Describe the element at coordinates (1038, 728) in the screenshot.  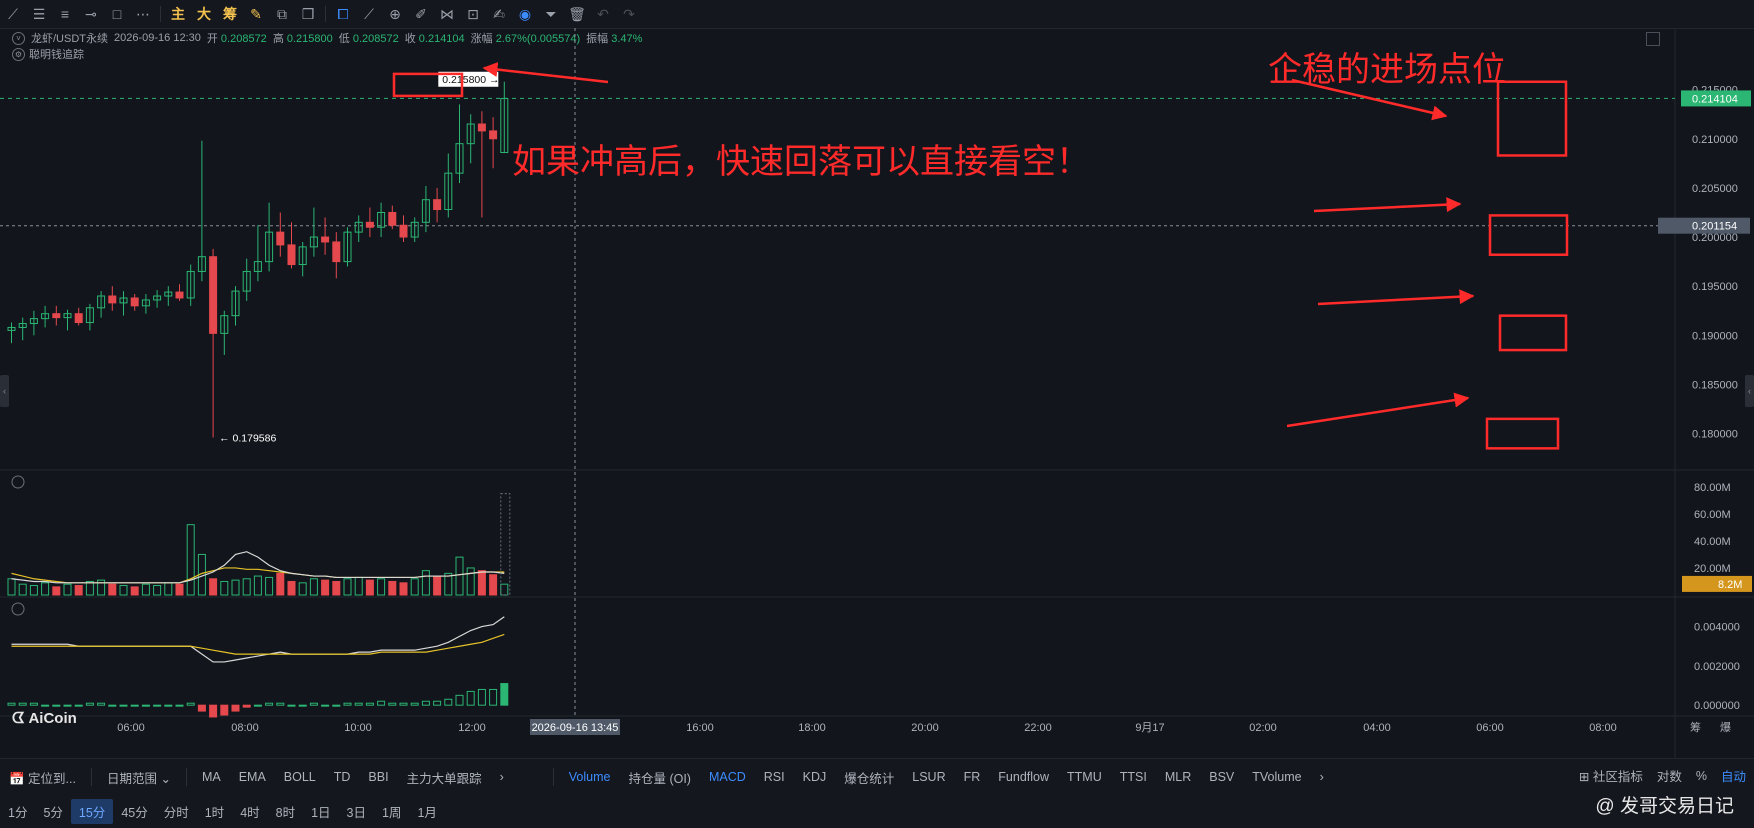
I see `time-tick-label: 22:00` at that location.